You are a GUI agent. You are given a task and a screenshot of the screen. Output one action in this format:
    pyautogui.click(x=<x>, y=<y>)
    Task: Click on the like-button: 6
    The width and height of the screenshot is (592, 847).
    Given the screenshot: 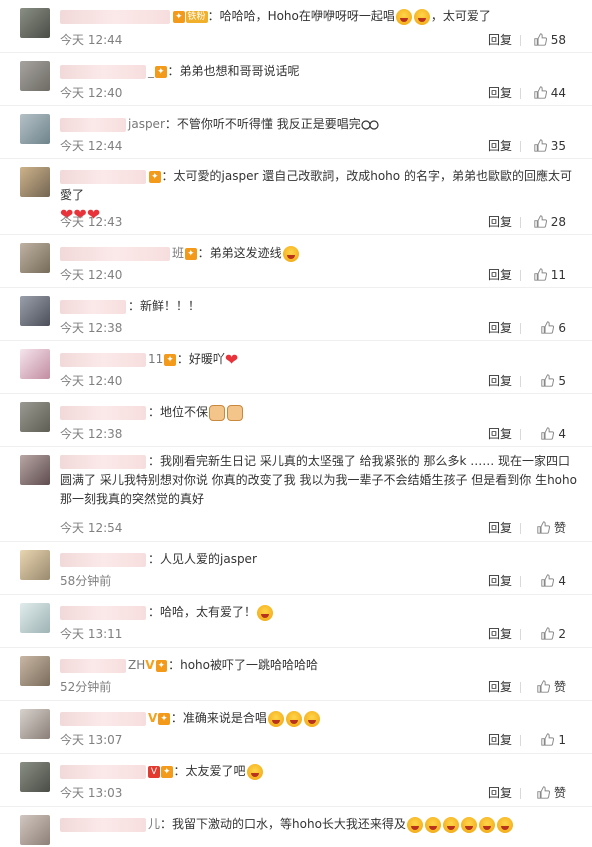 What is the action you would take?
    pyautogui.click(x=553, y=328)
    